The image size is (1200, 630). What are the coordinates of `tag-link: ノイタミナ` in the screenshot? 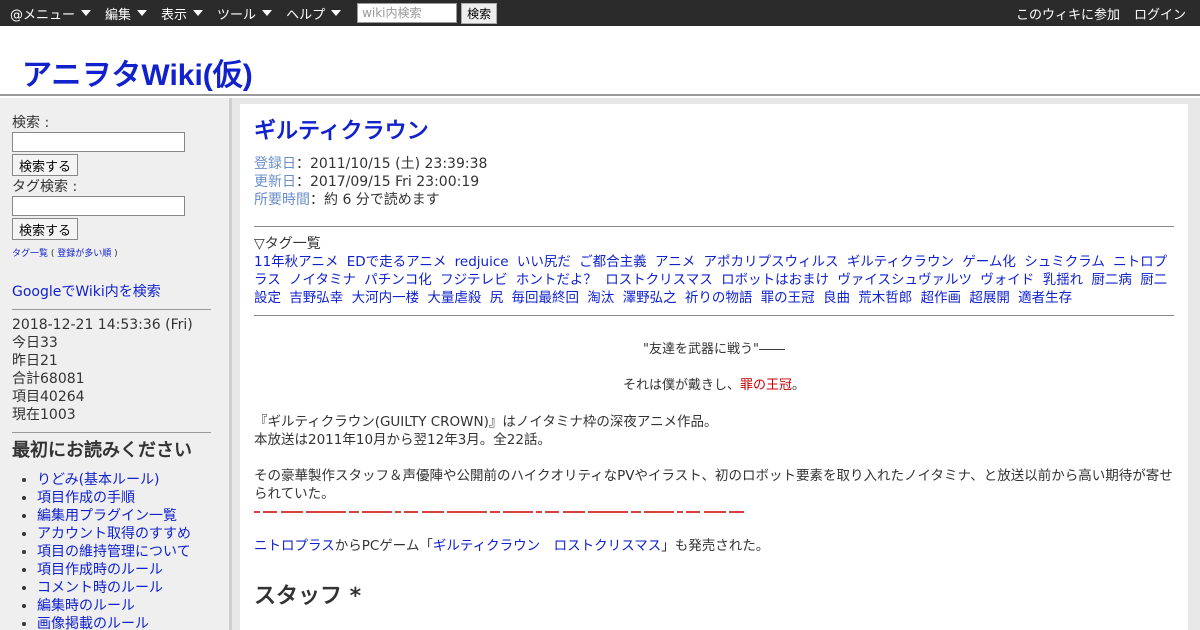 It's located at (322, 280).